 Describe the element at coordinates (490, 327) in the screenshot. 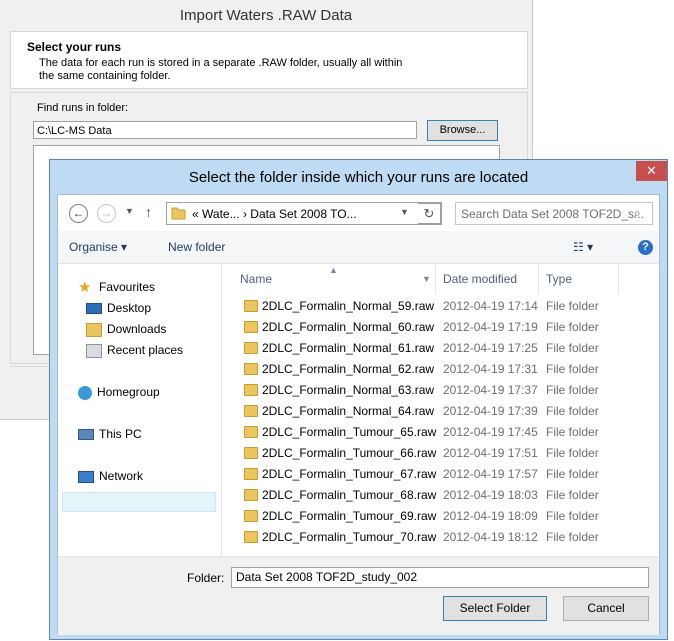

I see `file-date: 2012-04-19 17:19` at that location.